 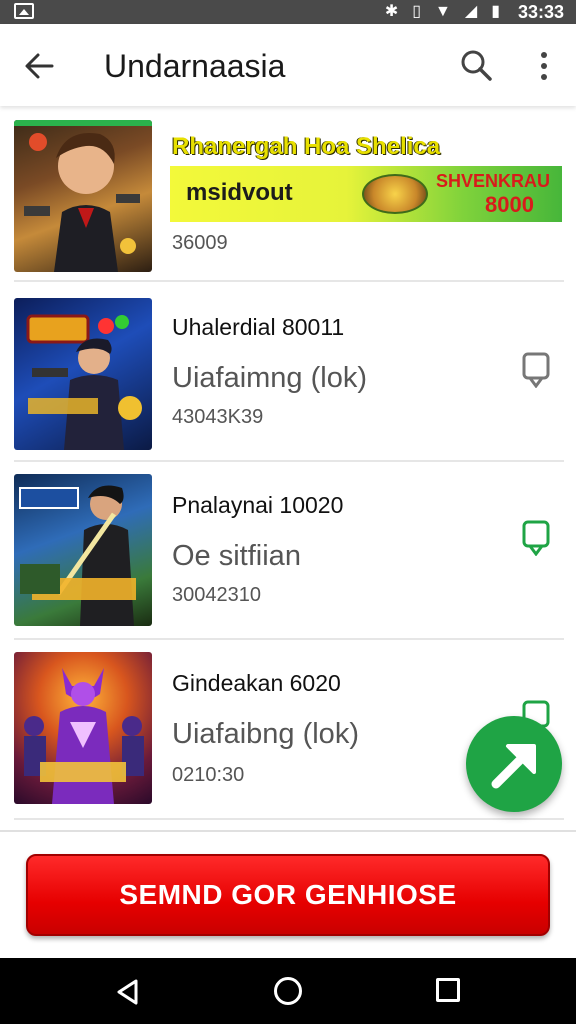 I want to click on nav-back-icon, so click(x=128, y=992).